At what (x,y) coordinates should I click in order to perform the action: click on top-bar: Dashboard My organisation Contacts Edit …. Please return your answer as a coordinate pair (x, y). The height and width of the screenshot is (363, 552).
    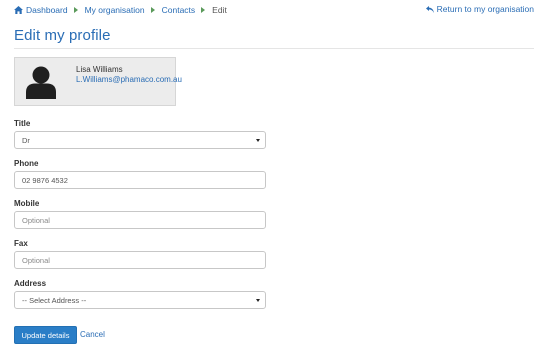
    Looking at the image, I should click on (276, 10).